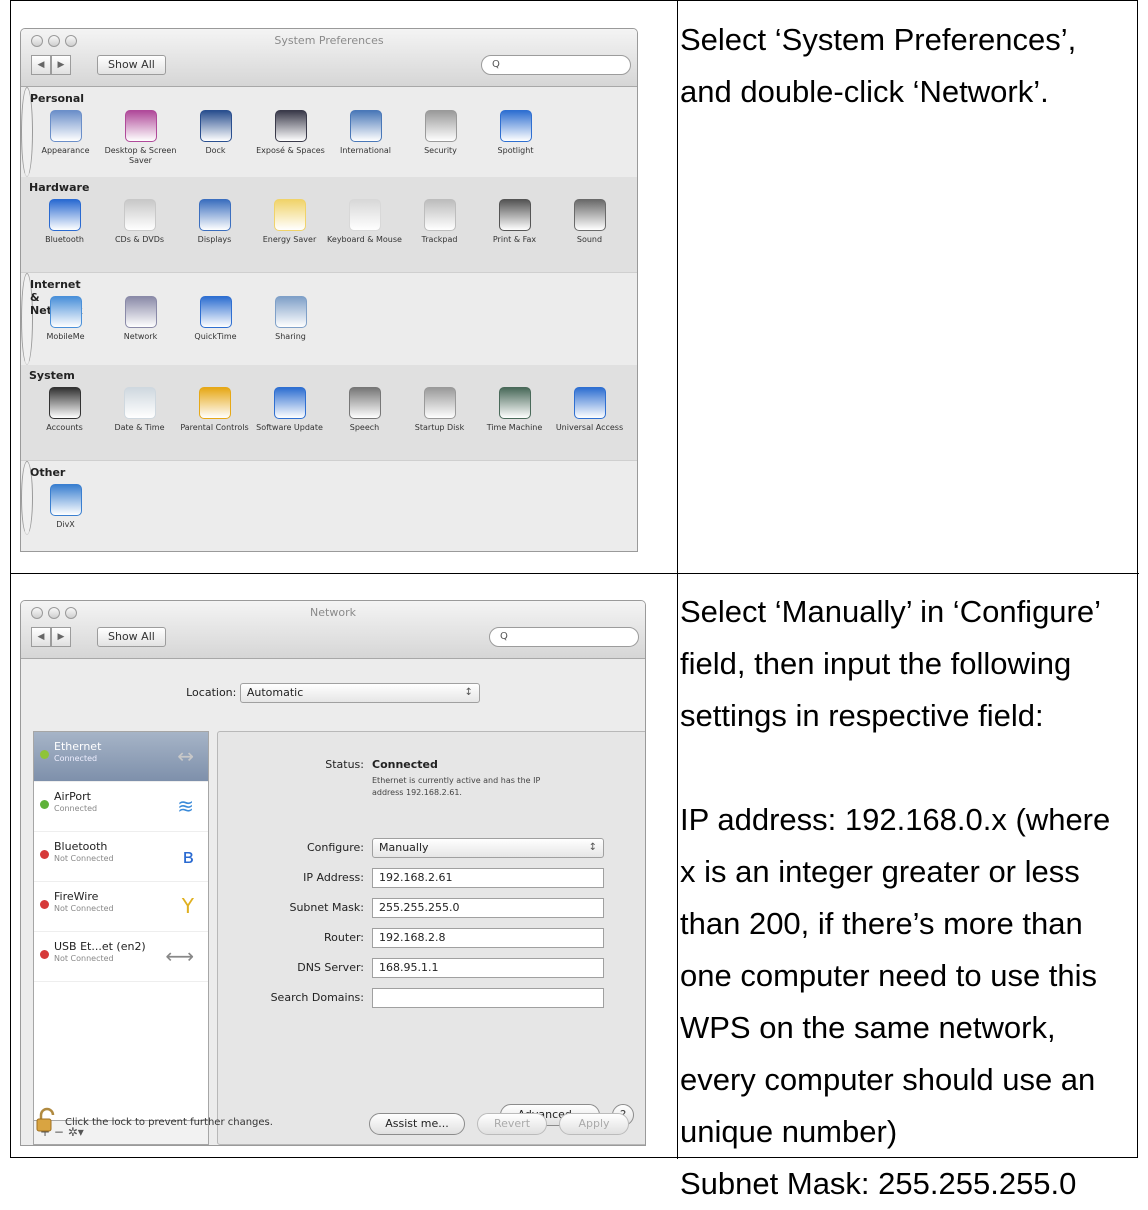 The image size is (1148, 1210). I want to click on status-label: Status:, so click(344, 764).